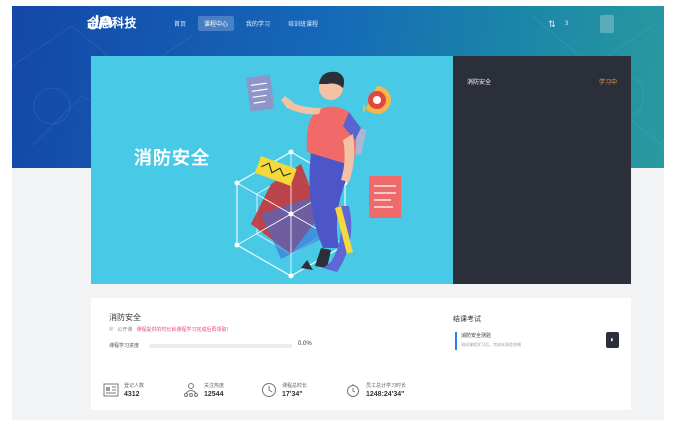 The width and height of the screenshot is (674, 424). I want to click on stat-label: 关注热度, so click(214, 386).